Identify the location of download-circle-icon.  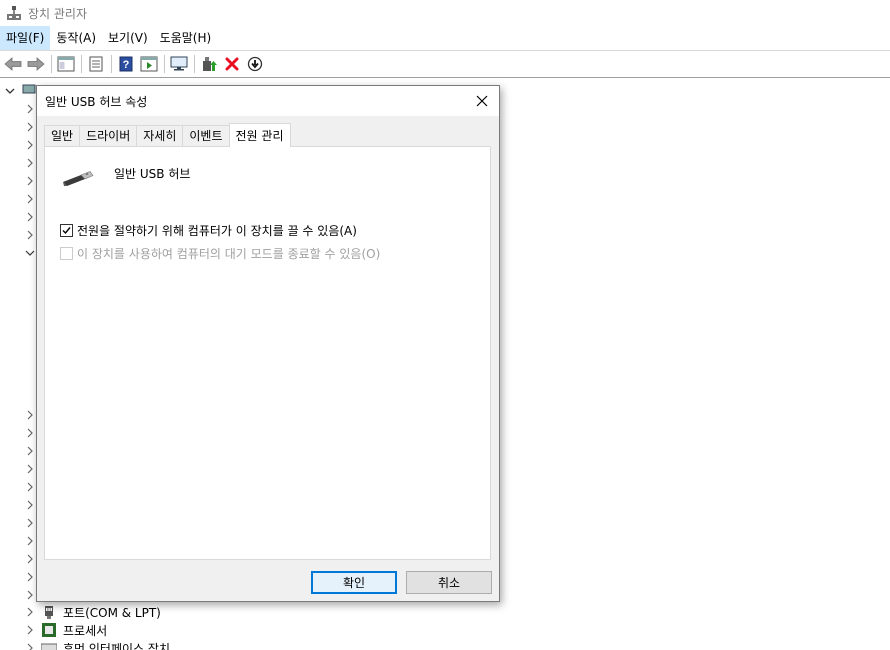
(255, 64).